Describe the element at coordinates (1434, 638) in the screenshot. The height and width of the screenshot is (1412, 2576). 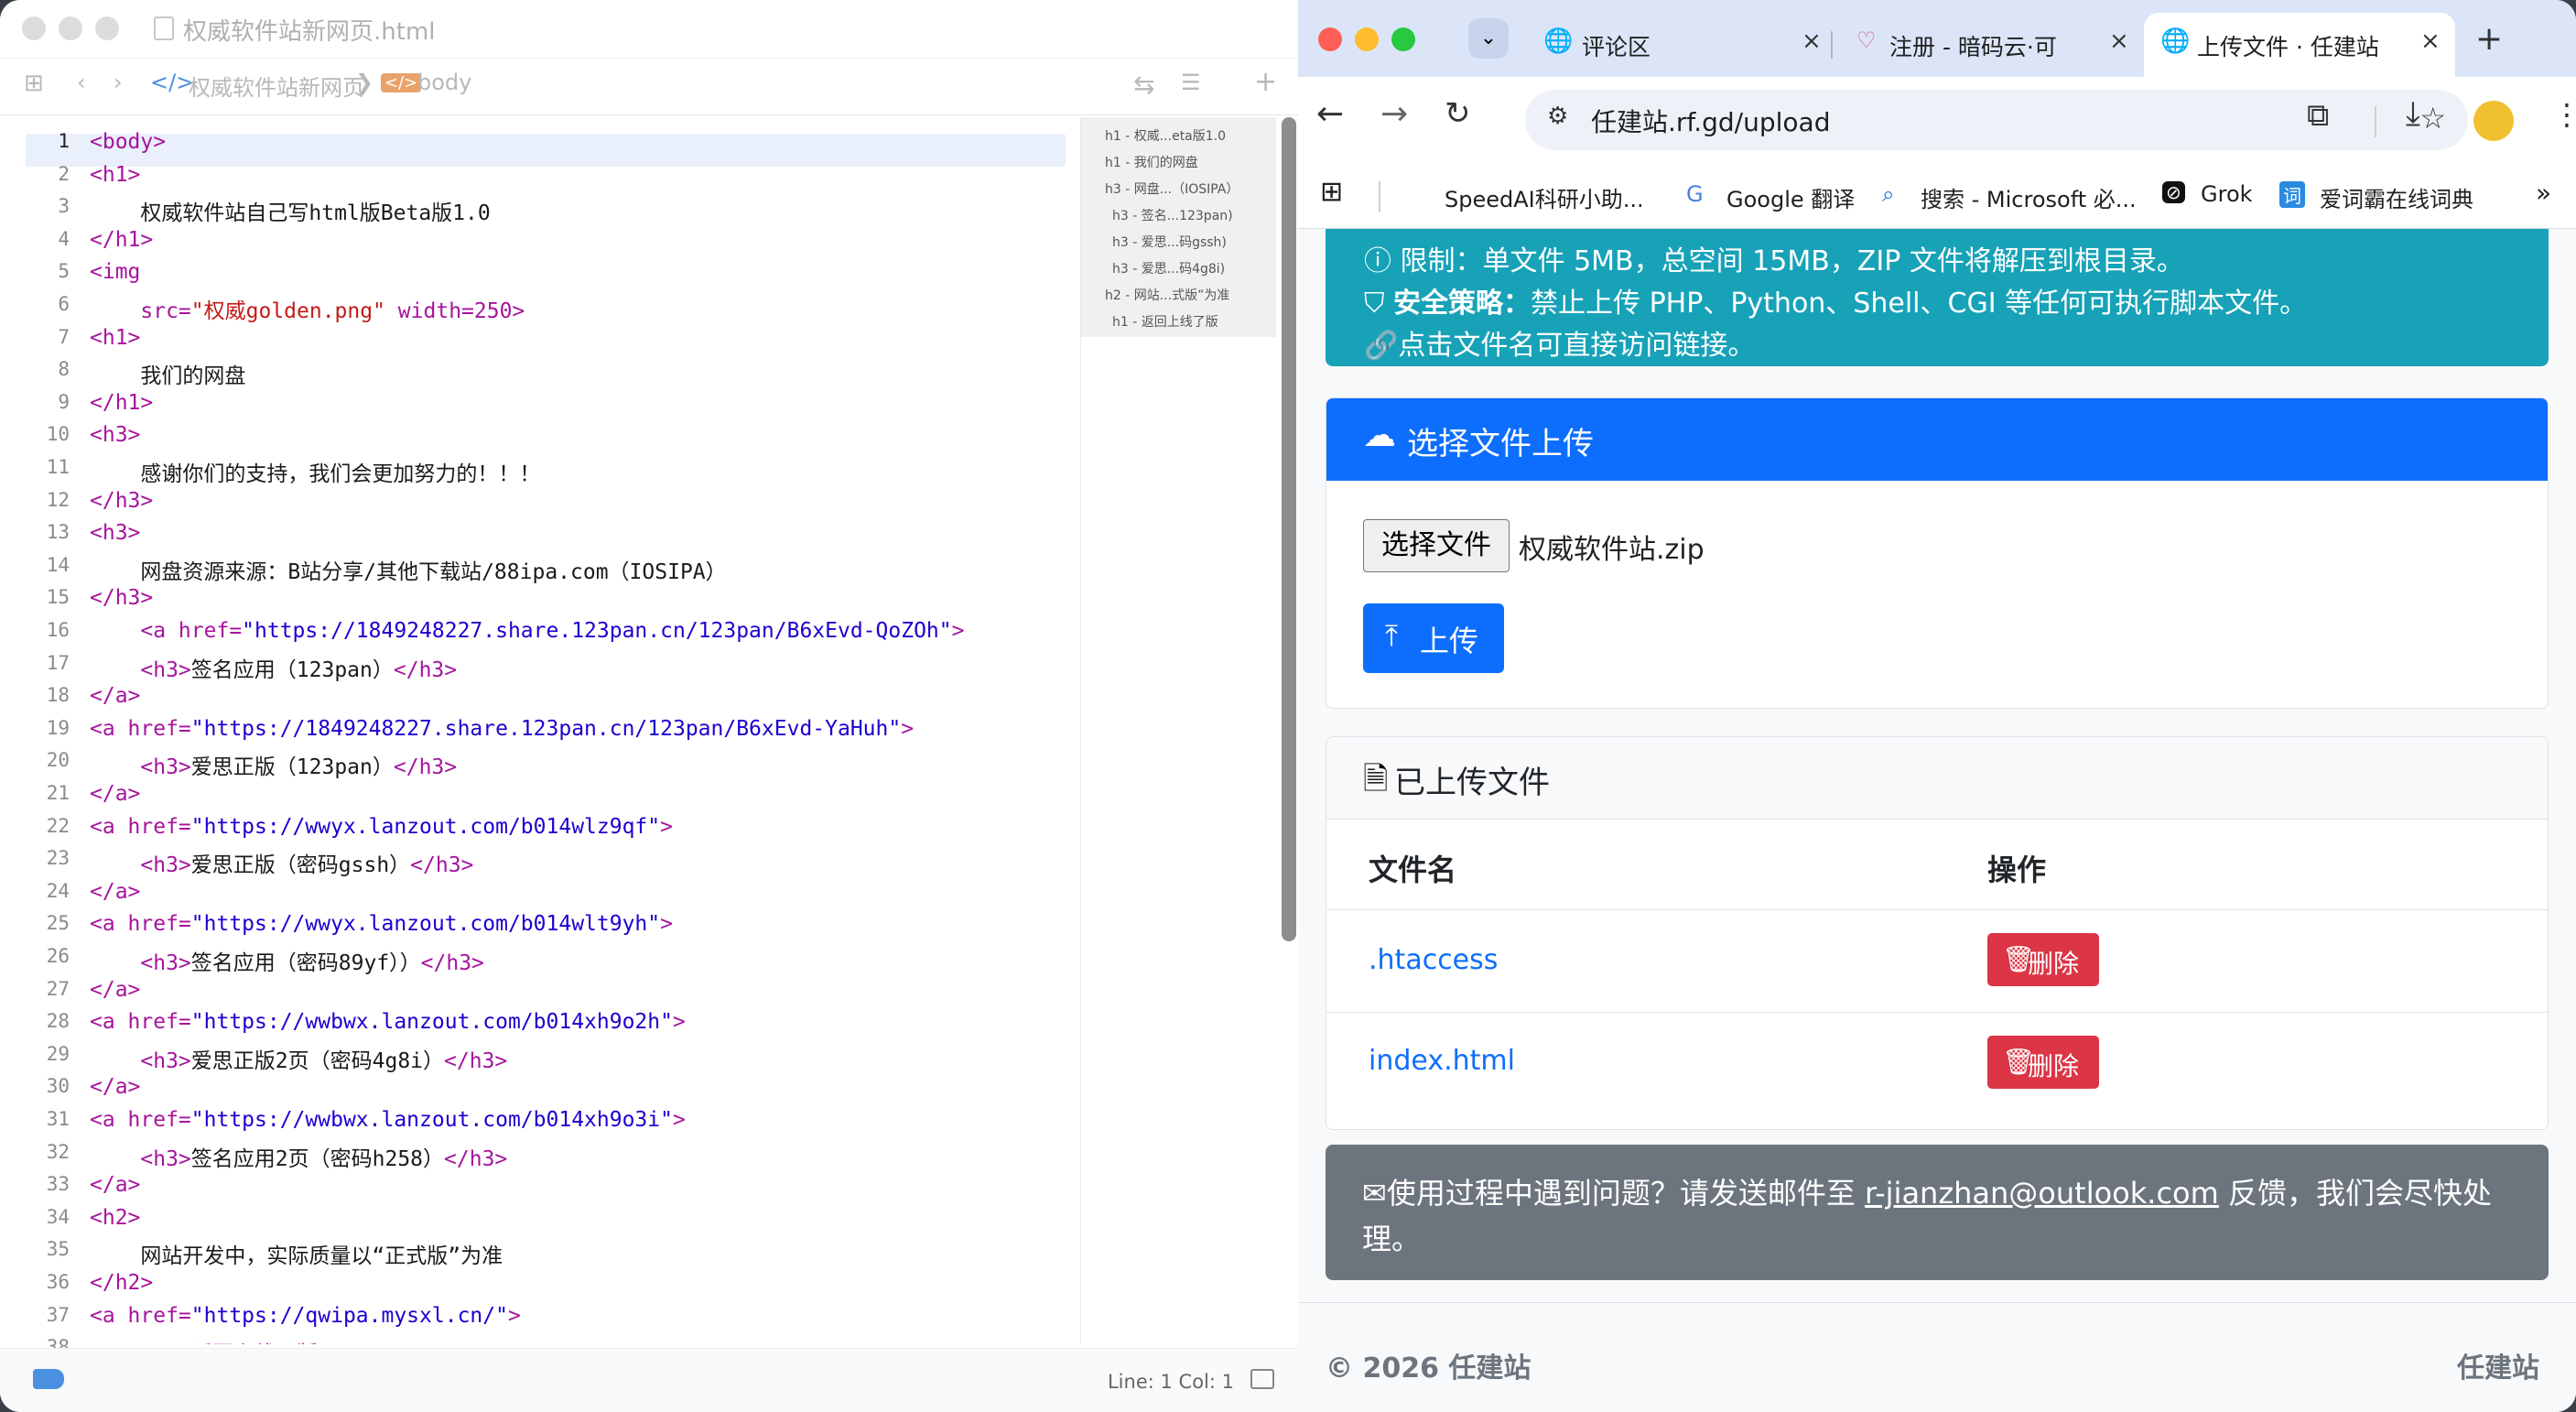
I see `upload-button: ⤒ 上传` at that location.